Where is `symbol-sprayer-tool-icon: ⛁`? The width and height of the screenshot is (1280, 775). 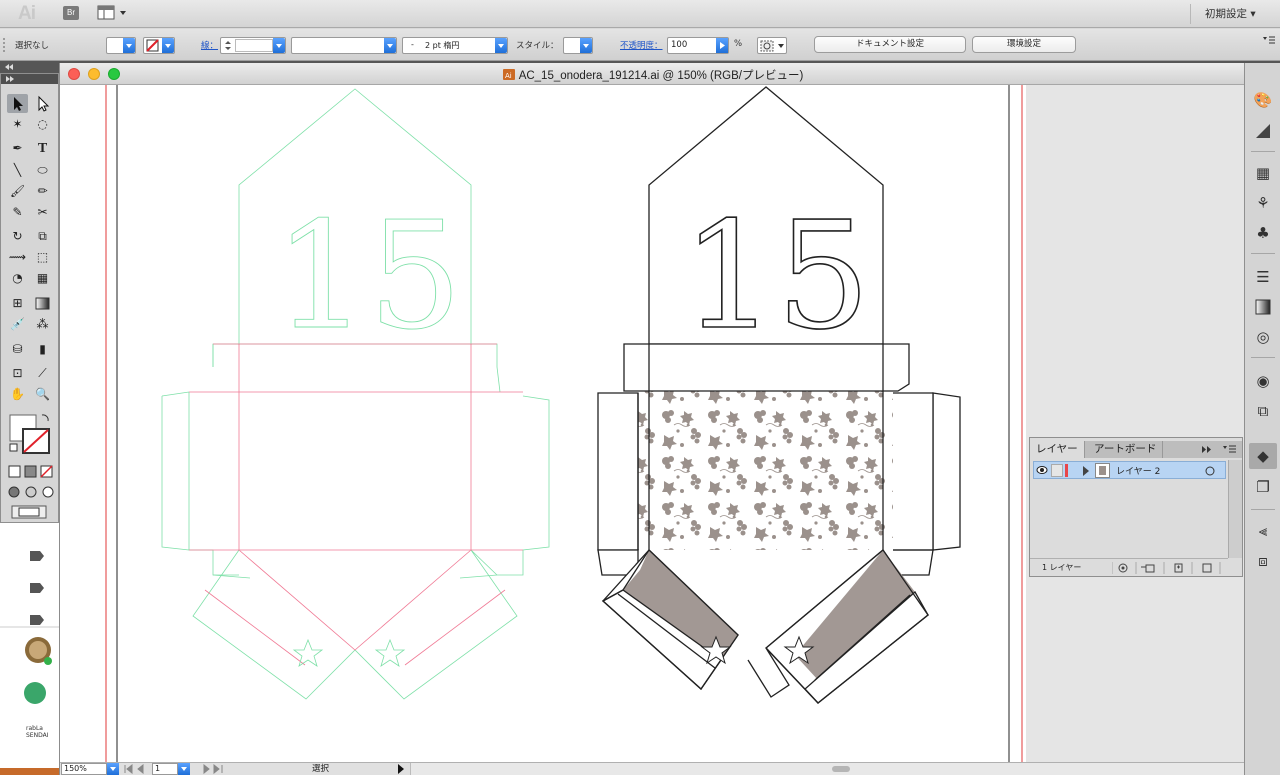 symbol-sprayer-tool-icon: ⛁ is located at coordinates (17, 349).